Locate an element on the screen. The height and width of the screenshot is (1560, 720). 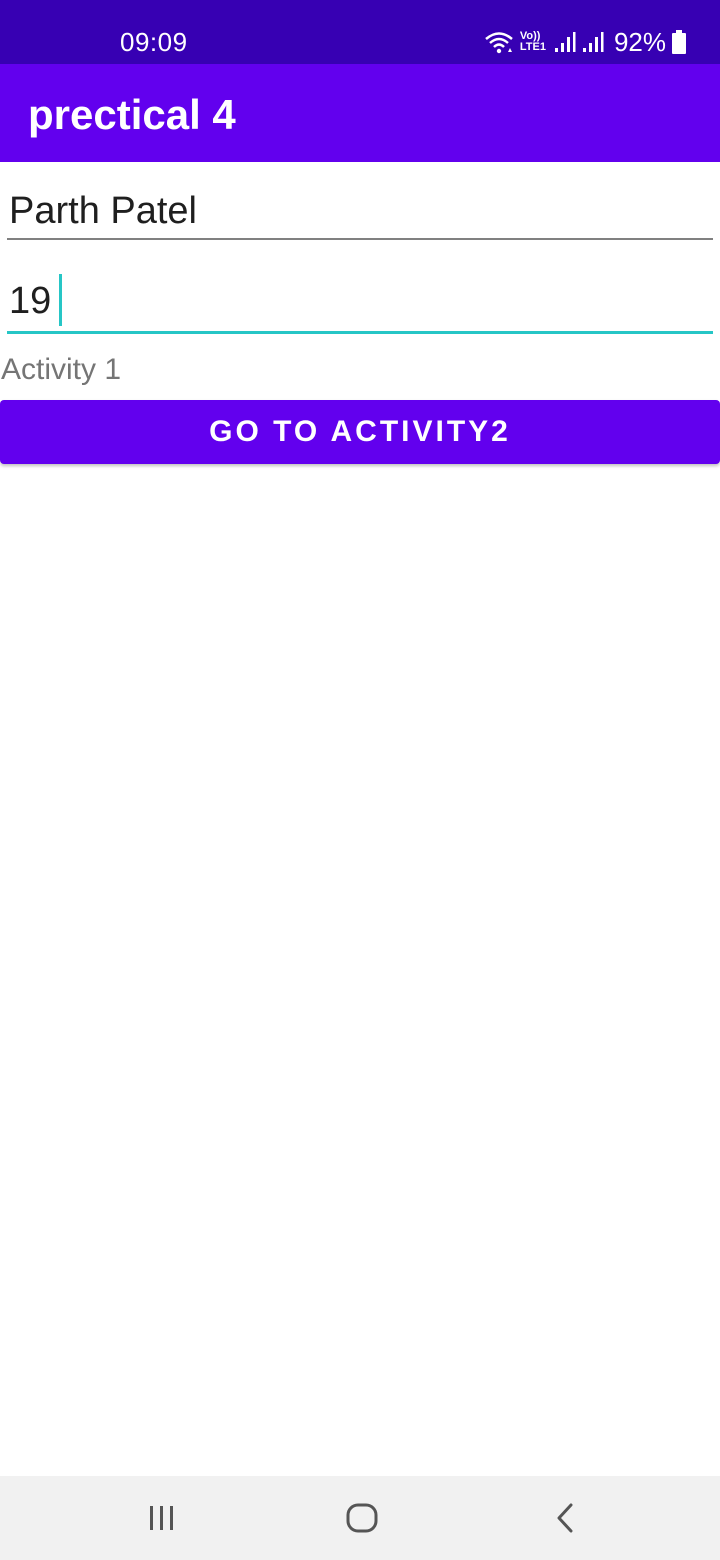
age-input is located at coordinates (361, 301).